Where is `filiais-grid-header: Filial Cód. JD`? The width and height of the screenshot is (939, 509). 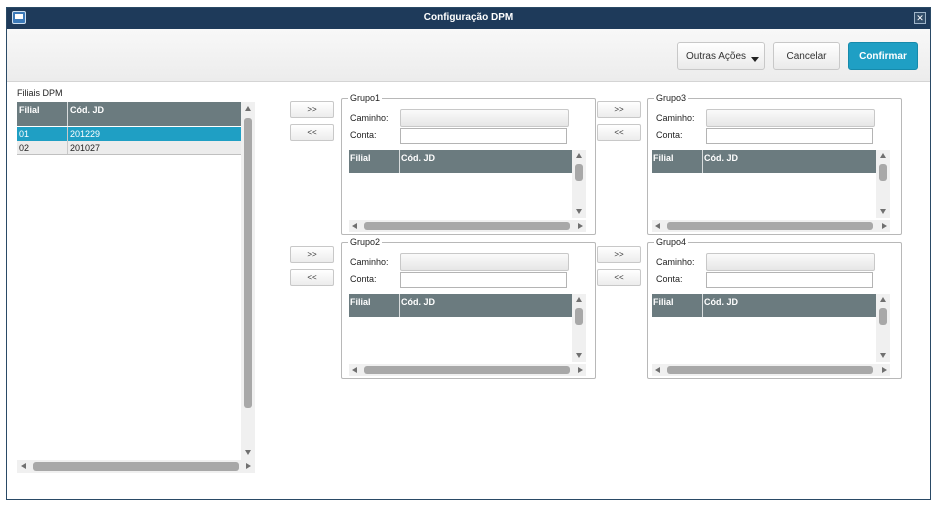
filiais-grid-header: Filial Cód. JD is located at coordinates (129, 114).